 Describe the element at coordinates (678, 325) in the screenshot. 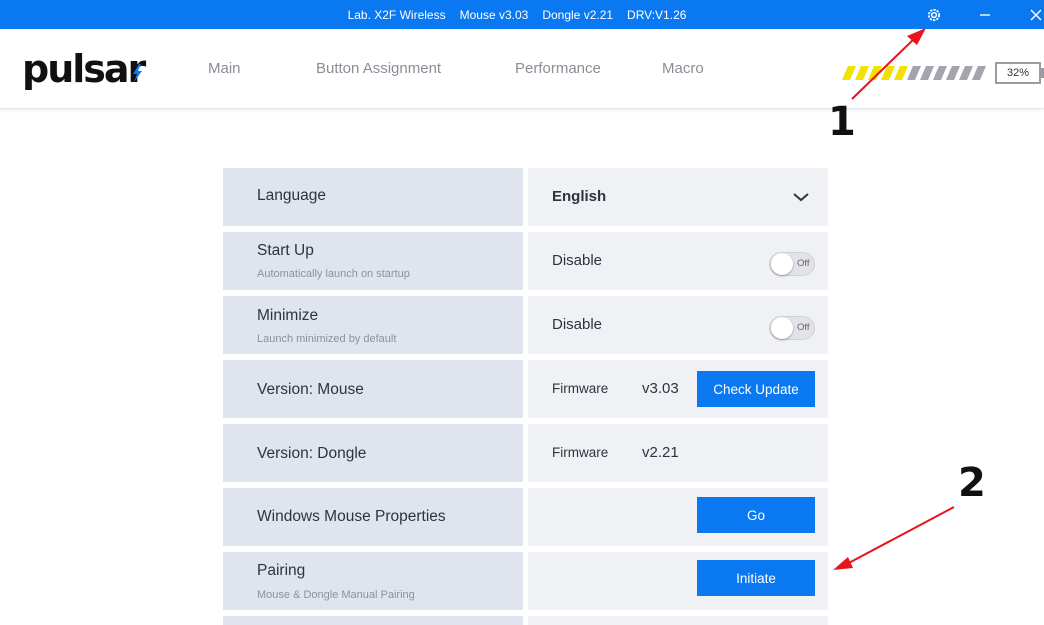

I see `minimize-value-cell: Disable Off` at that location.